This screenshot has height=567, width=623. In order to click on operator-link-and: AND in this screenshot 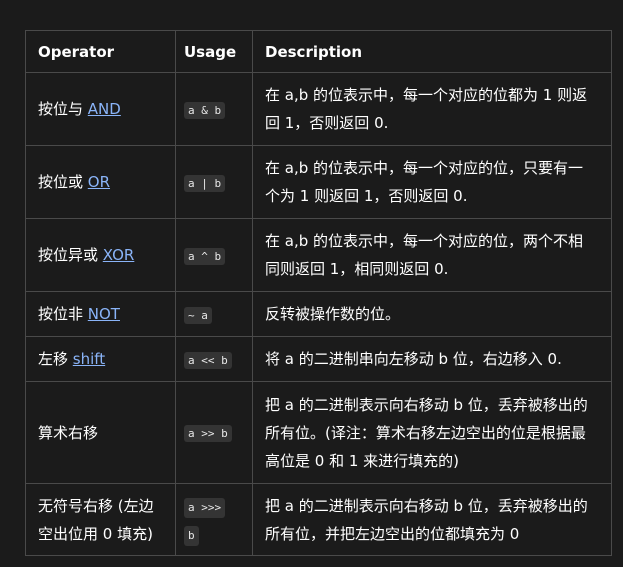, I will do `click(104, 109)`.